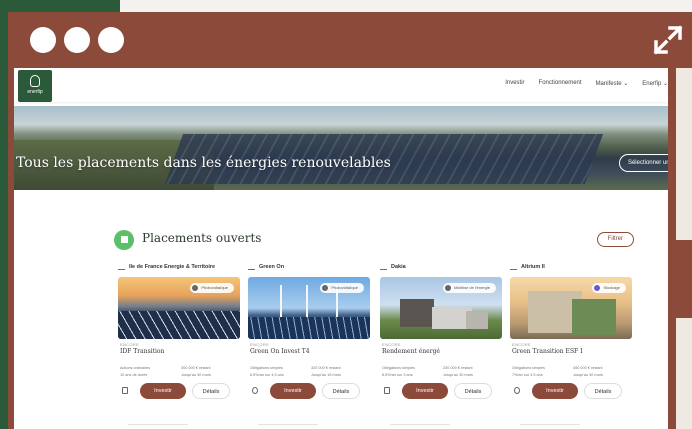  I want to click on section-title: Placements ouverts, so click(202, 238).